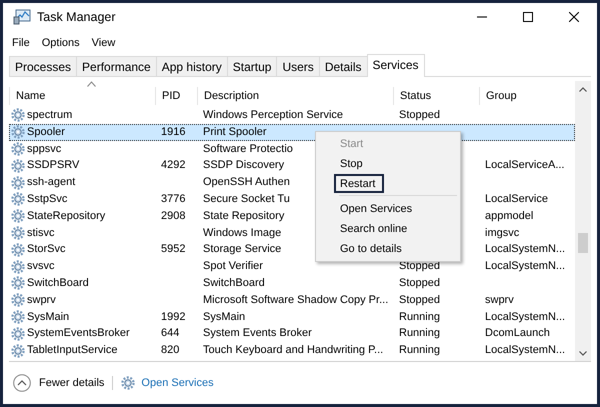  Describe the element at coordinates (173, 249) in the screenshot. I see `table-cell: 5952` at that location.